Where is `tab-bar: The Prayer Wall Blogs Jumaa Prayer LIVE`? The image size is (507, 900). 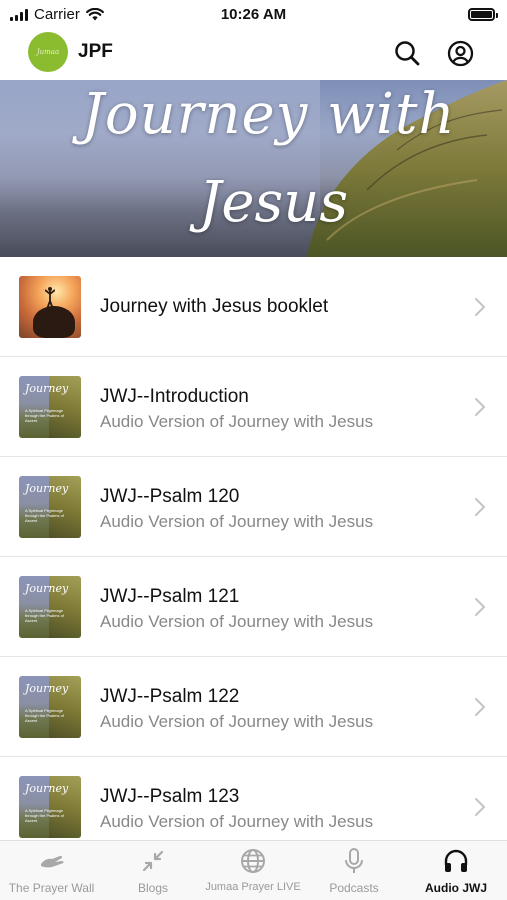
tab-bar: The Prayer Wall Blogs Jumaa Prayer LIVE is located at coordinates (253, 870).